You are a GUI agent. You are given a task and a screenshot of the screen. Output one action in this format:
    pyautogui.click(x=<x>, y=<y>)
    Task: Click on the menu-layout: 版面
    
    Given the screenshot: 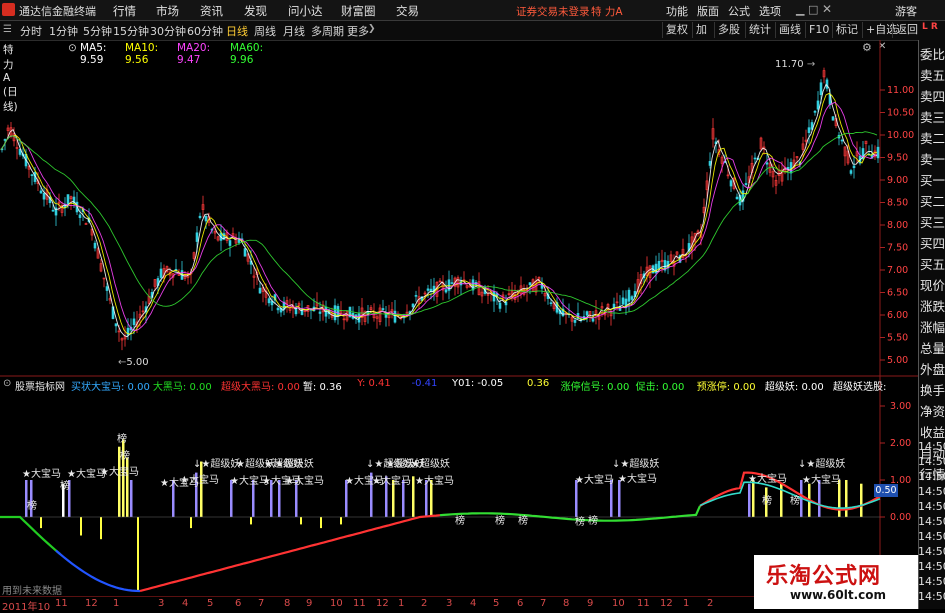 What is the action you would take?
    pyautogui.click(x=708, y=11)
    